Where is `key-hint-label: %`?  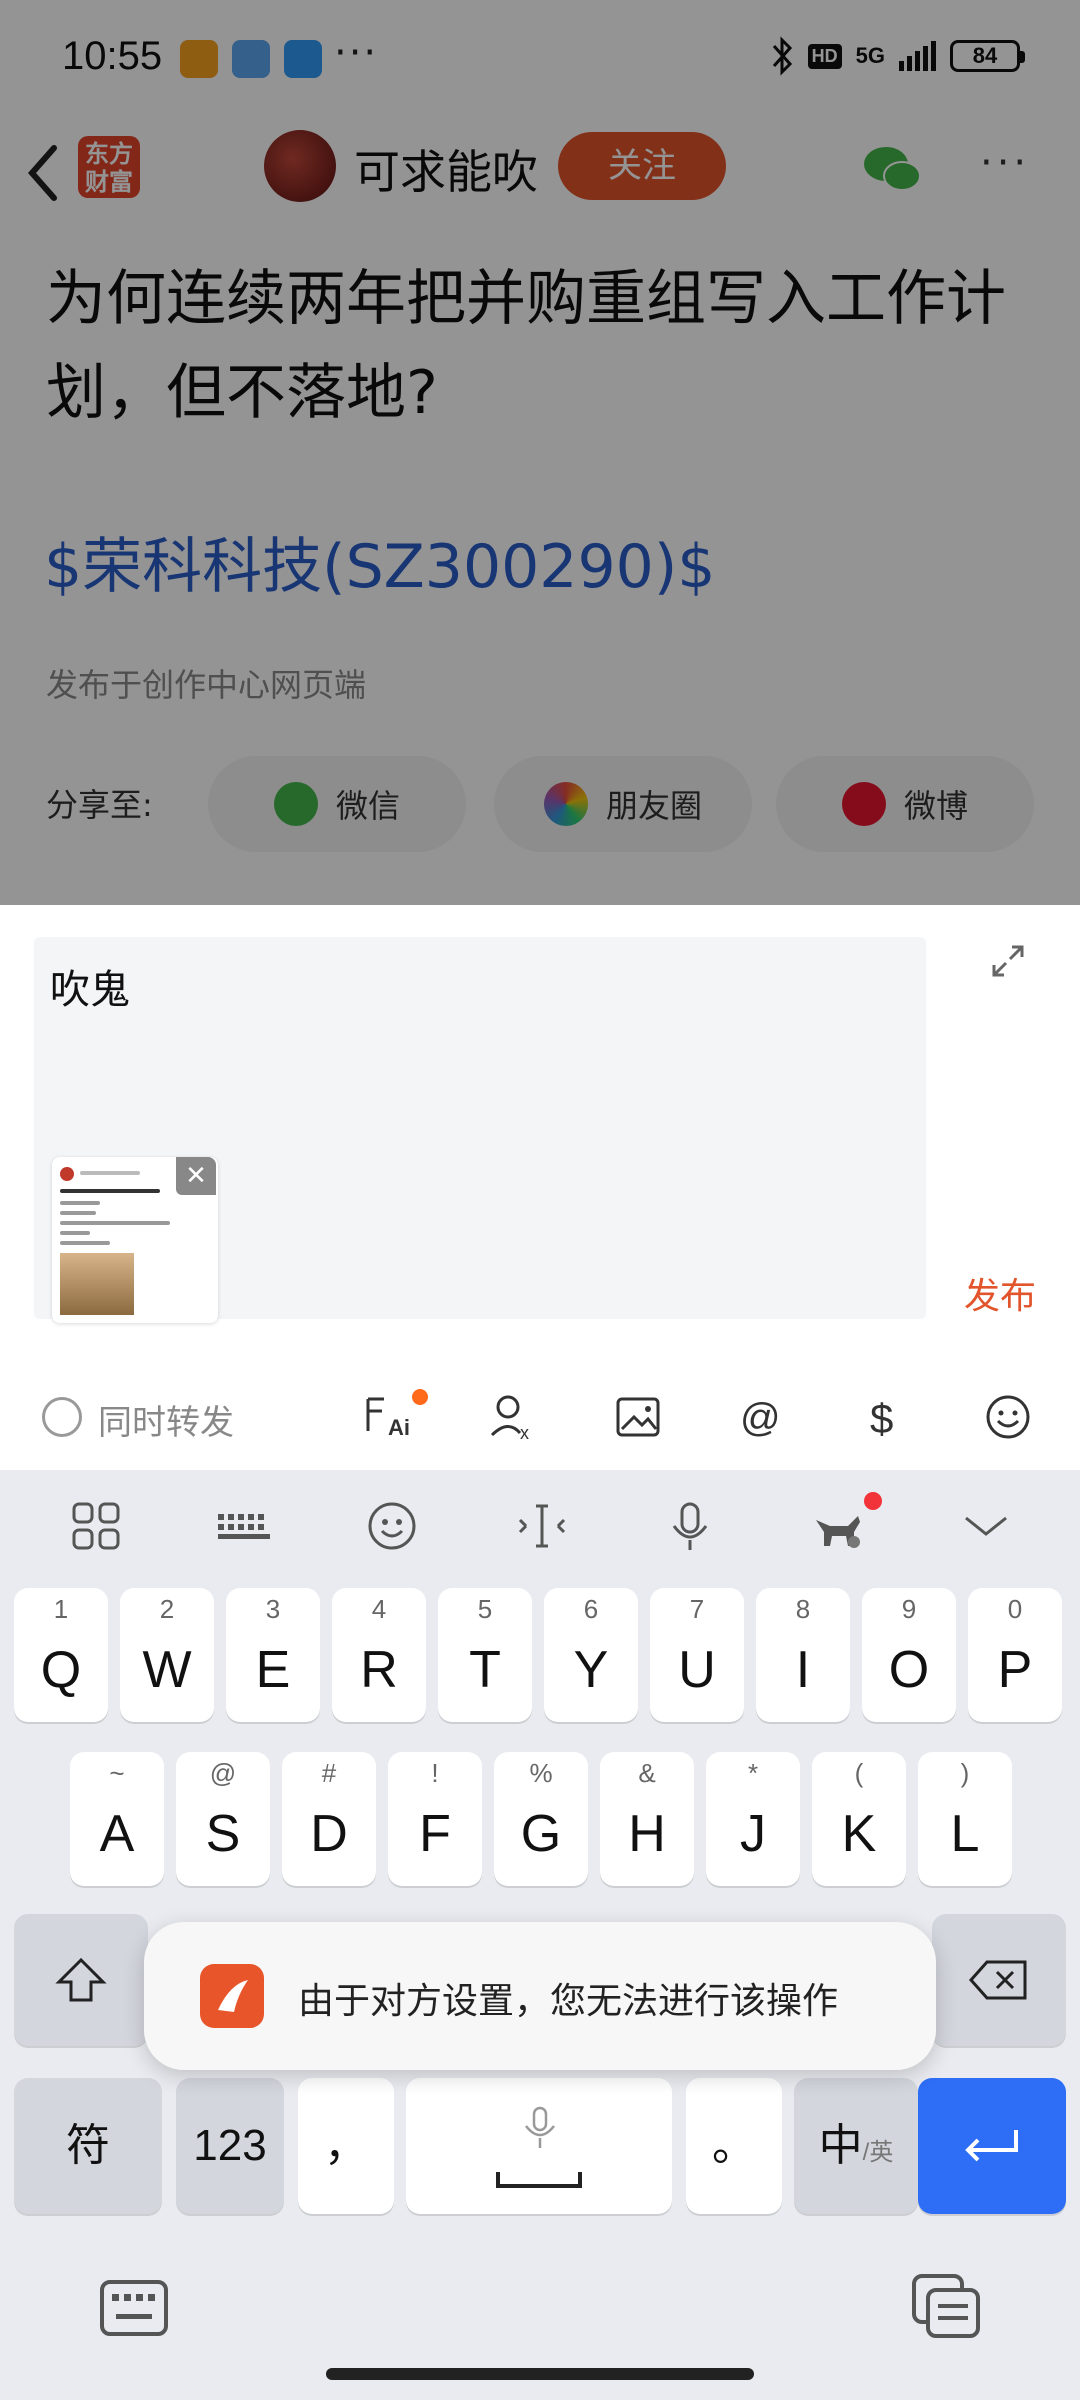 key-hint-label: % is located at coordinates (541, 1773).